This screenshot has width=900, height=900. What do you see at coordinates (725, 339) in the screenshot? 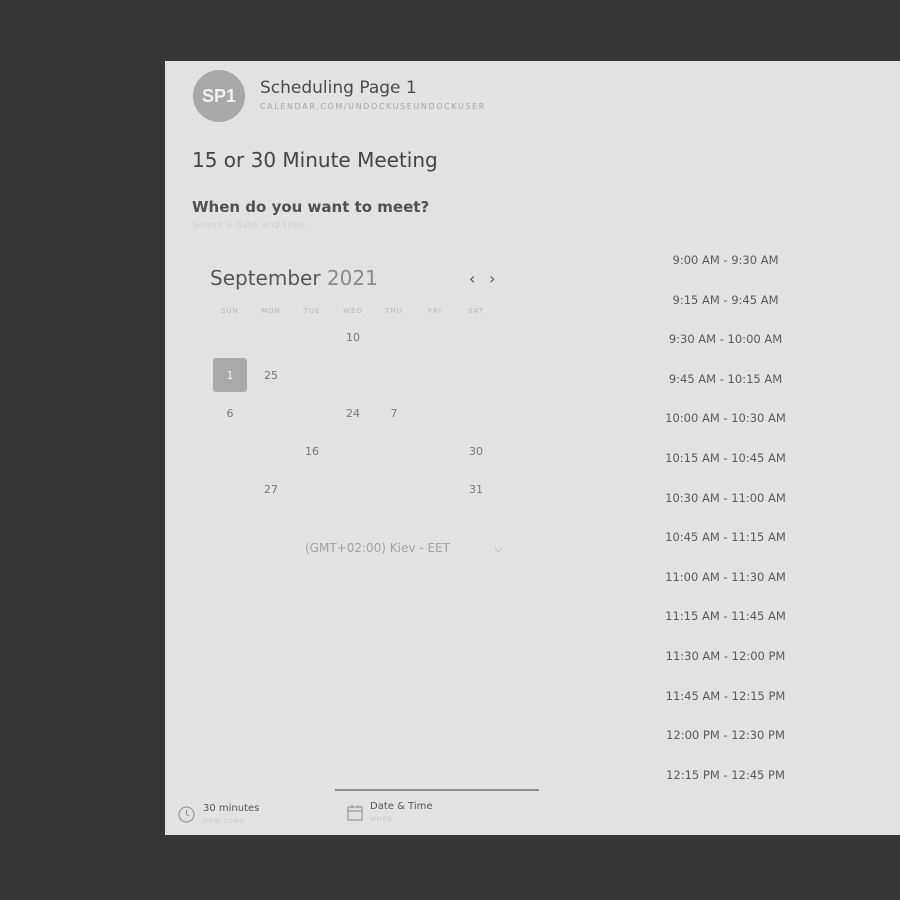
I see `time-slot: 9:30 AM - 10:00 AM` at bounding box center [725, 339].